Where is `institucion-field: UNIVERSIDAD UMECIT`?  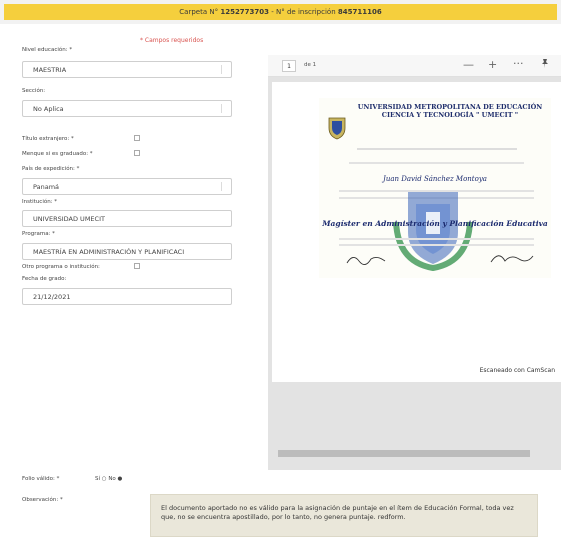
institucion-field: UNIVERSIDAD UMECIT is located at coordinates (127, 218).